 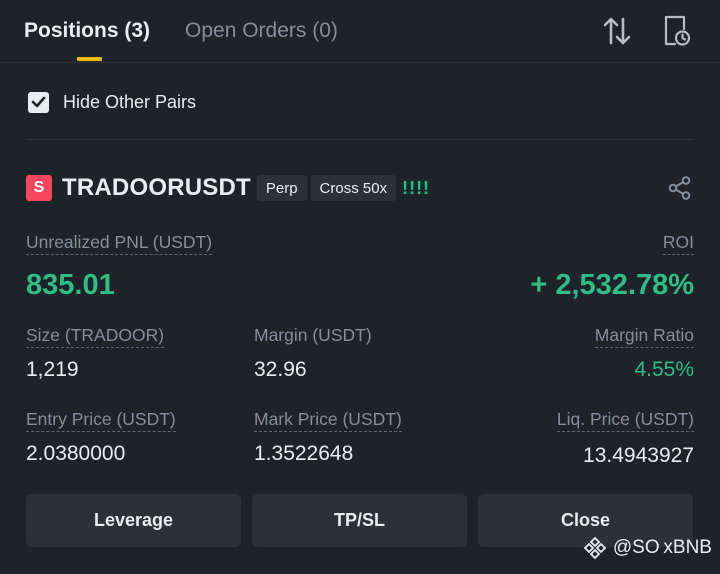 What do you see at coordinates (70, 285) in the screenshot?
I see `unrealized-pnl-value: 835.01` at bounding box center [70, 285].